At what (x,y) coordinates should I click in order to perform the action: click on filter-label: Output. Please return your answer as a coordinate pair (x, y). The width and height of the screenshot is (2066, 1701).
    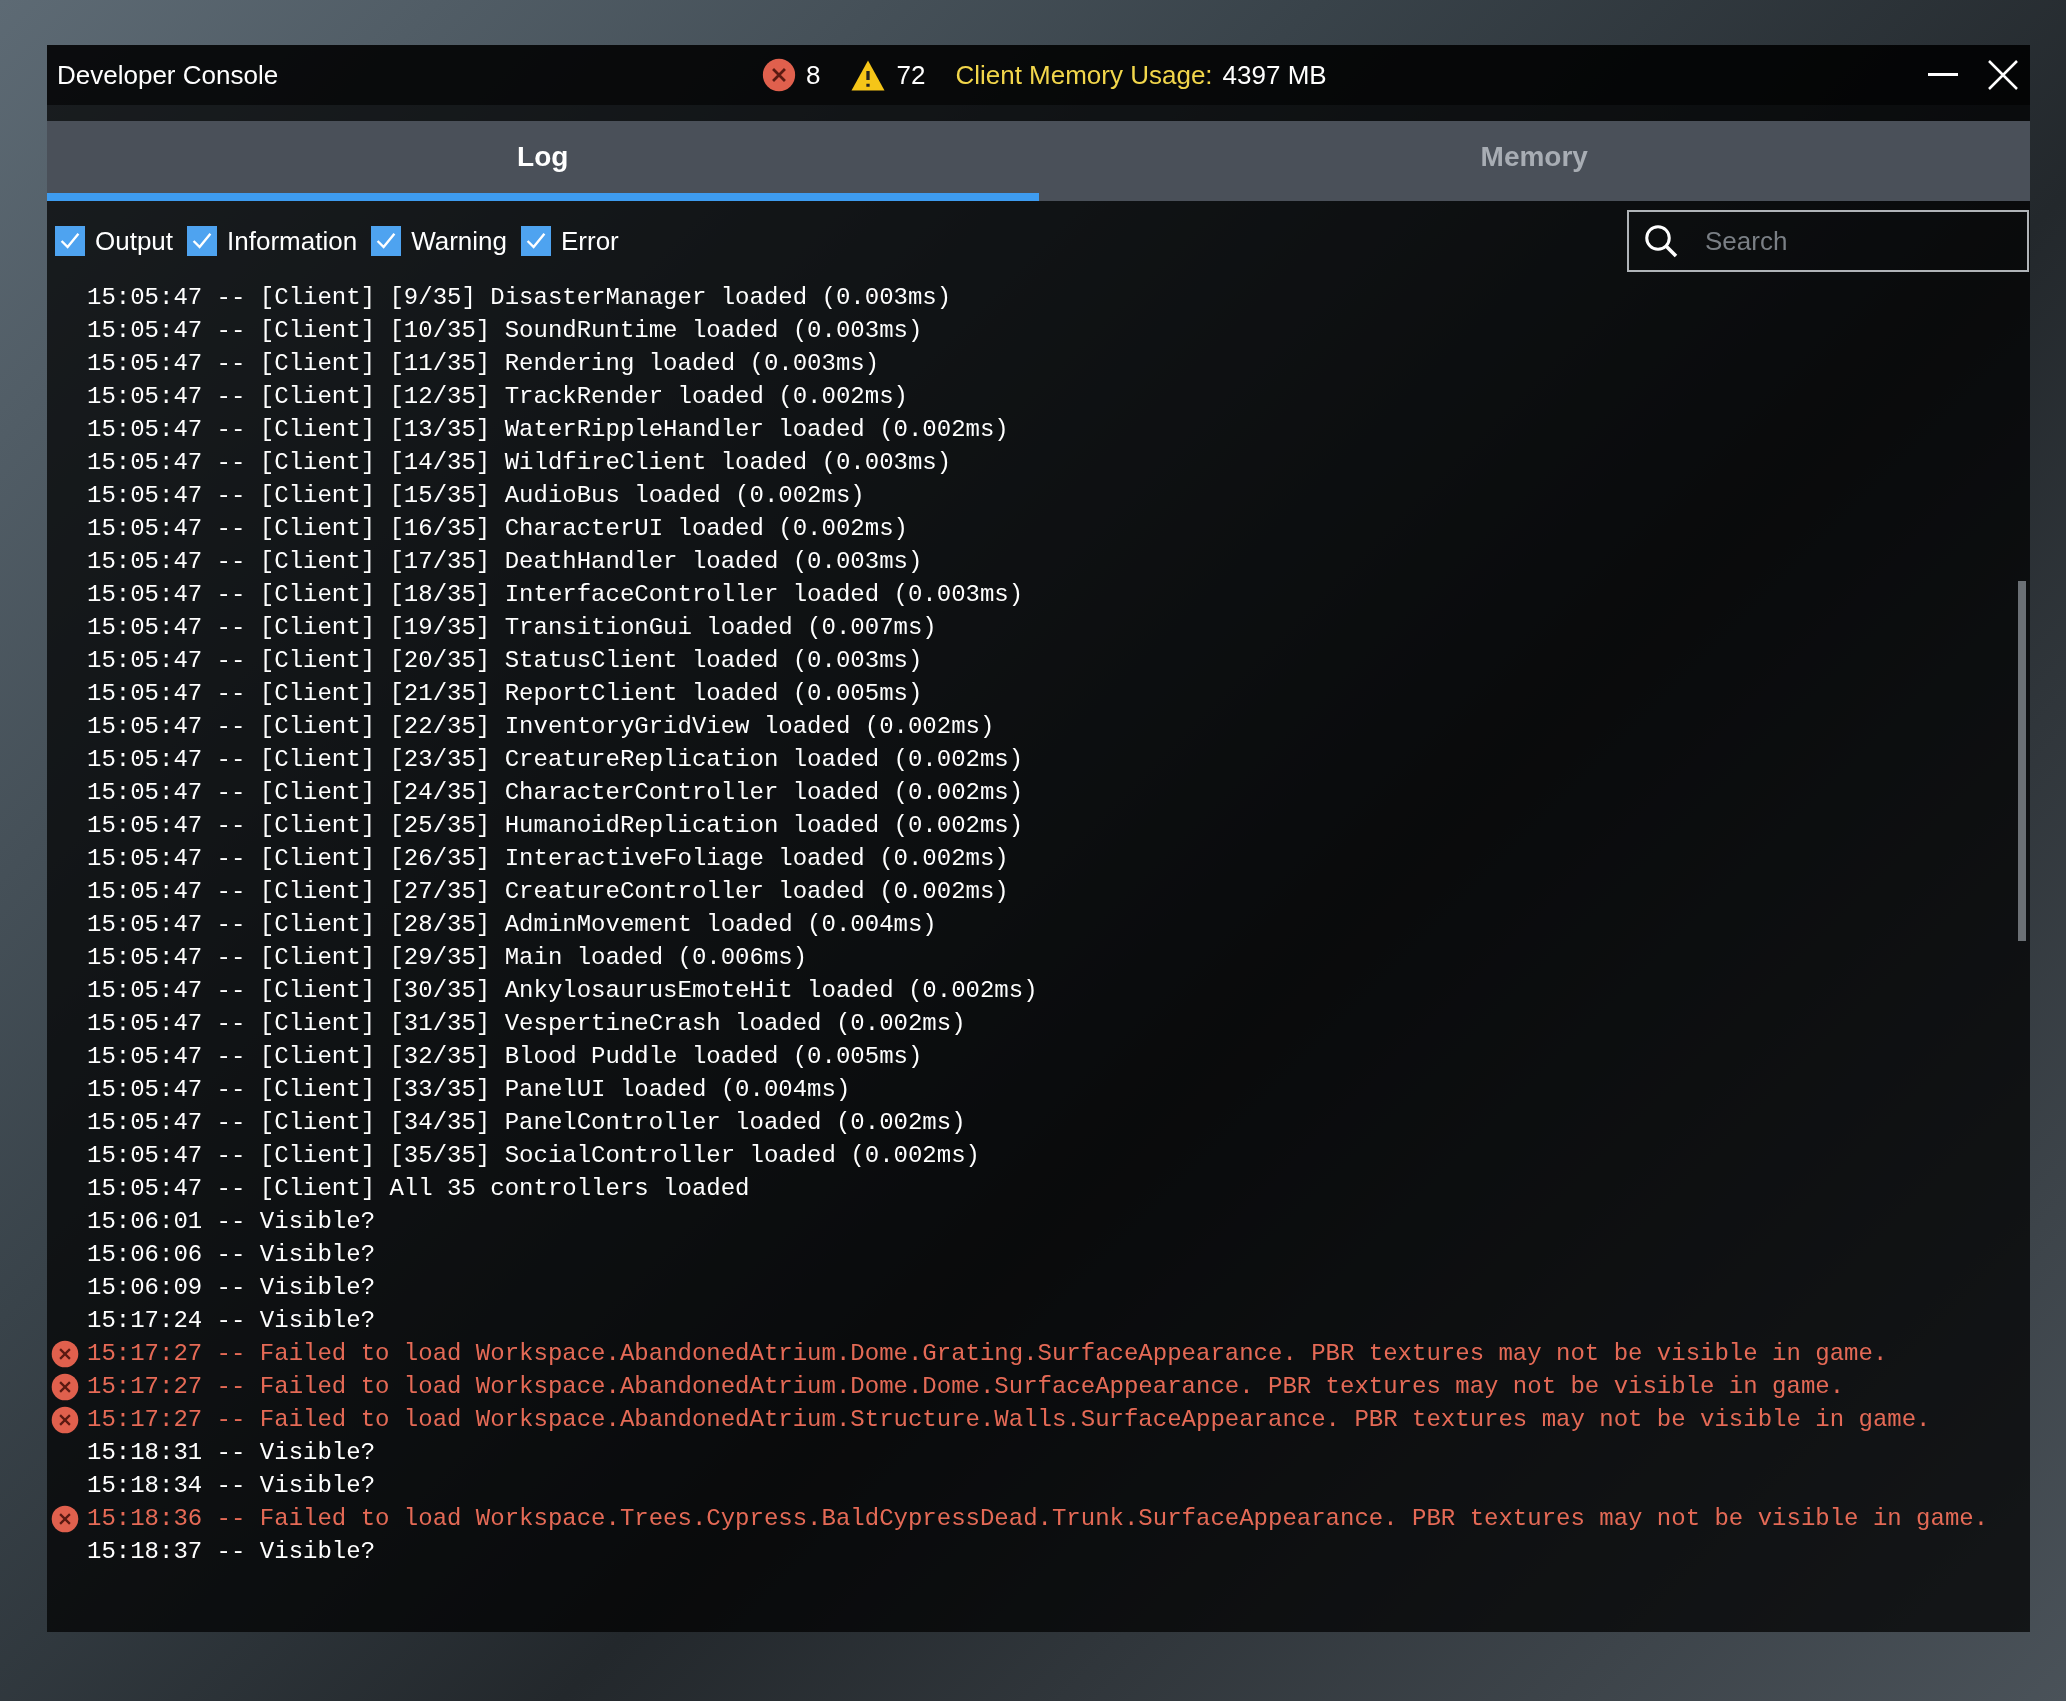
    Looking at the image, I should click on (134, 241).